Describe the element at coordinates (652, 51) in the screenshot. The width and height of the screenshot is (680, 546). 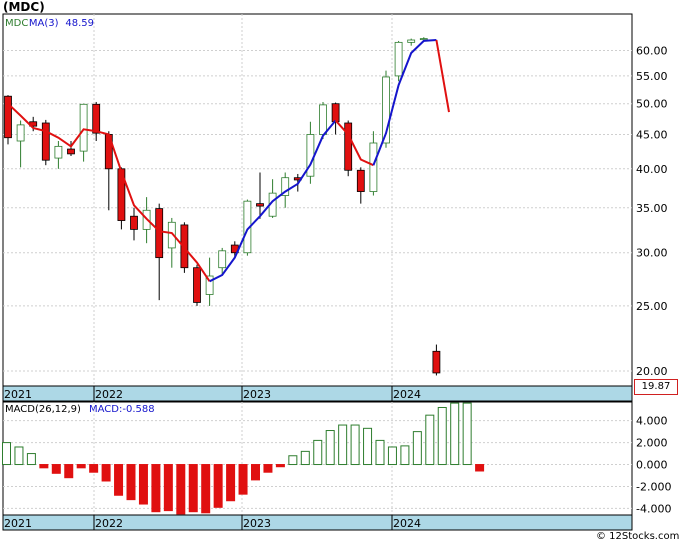
I see `price-tick-label: 60.00` at that location.